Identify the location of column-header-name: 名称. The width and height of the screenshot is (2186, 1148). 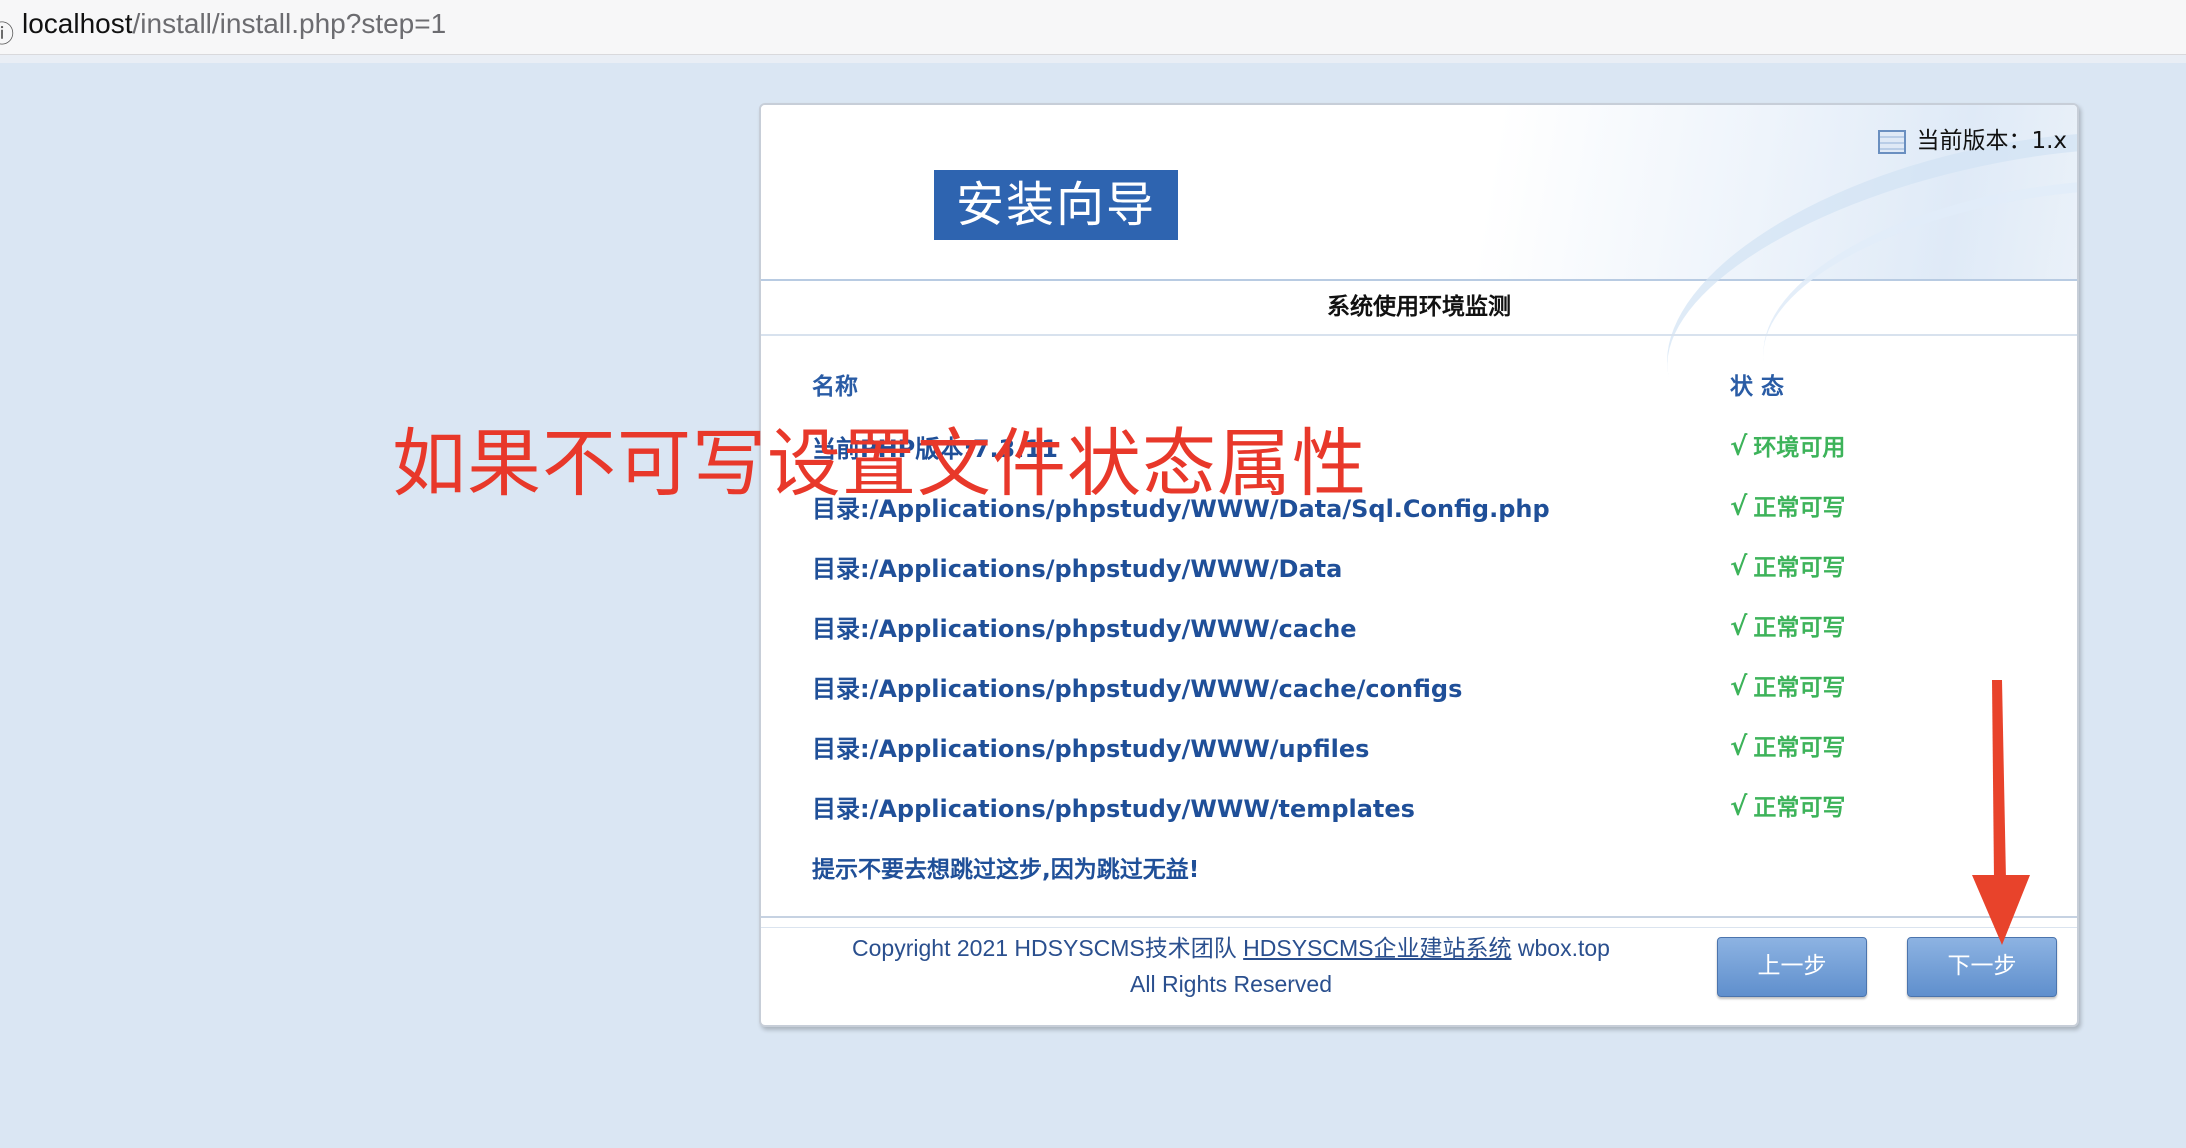
(835, 387).